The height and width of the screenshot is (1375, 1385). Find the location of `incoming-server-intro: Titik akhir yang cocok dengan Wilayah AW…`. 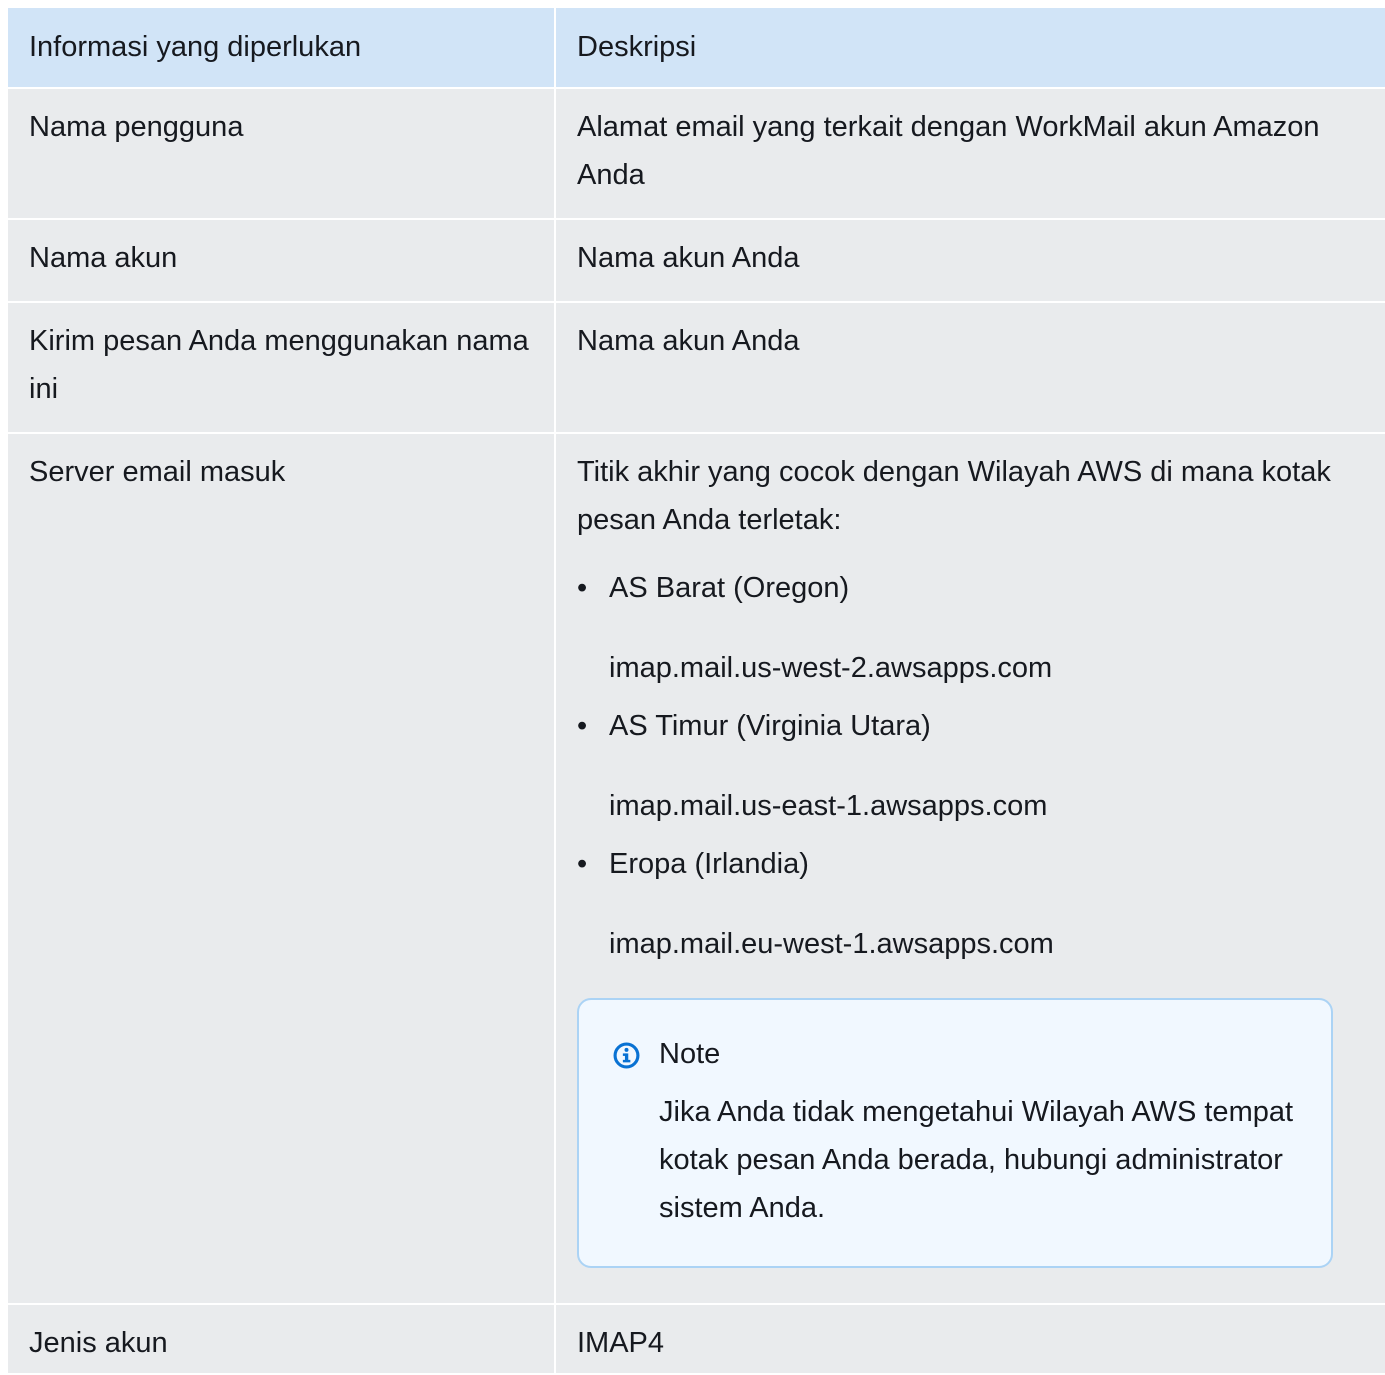

incoming-server-intro: Titik akhir yang cocok dengan Wilayah AW… is located at coordinates (954, 496).